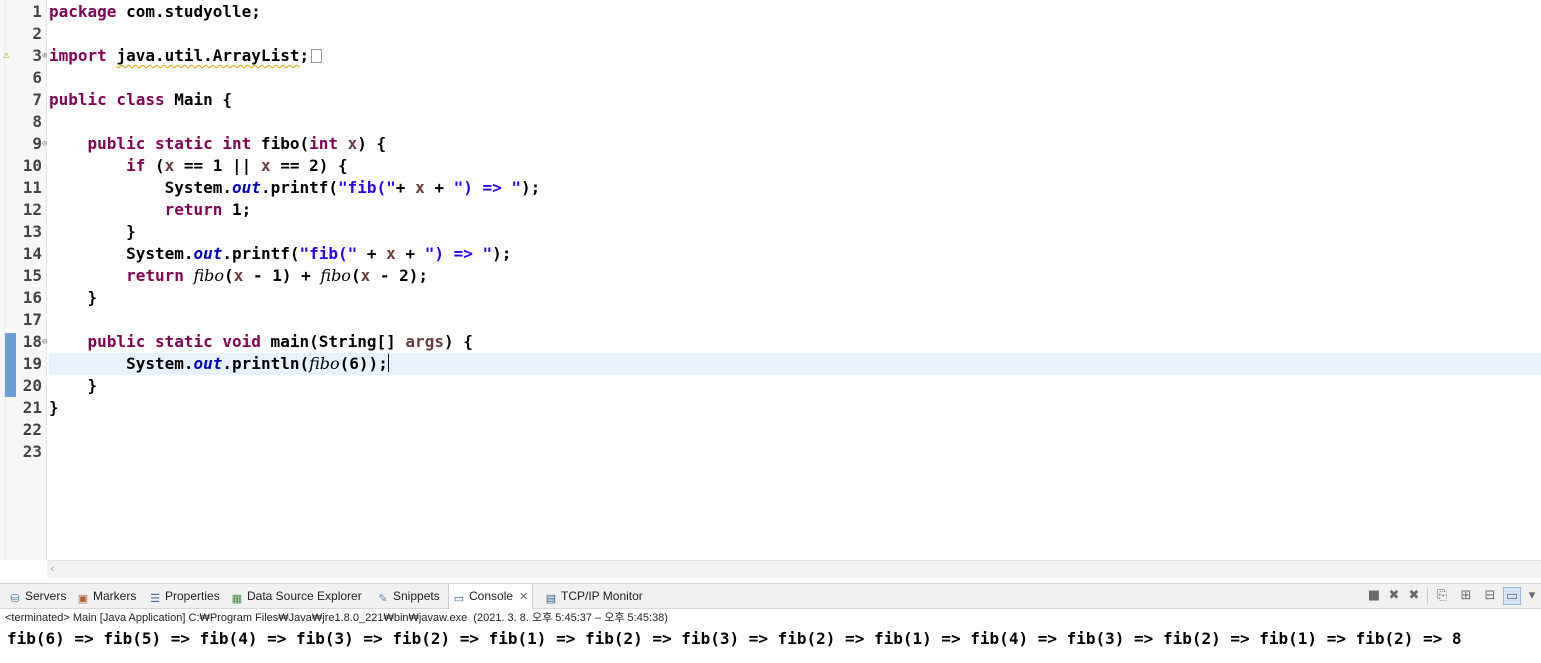 The image size is (1541, 663). What do you see at coordinates (1394, 596) in the screenshot?
I see `remove-launch-icon: ✖` at bounding box center [1394, 596].